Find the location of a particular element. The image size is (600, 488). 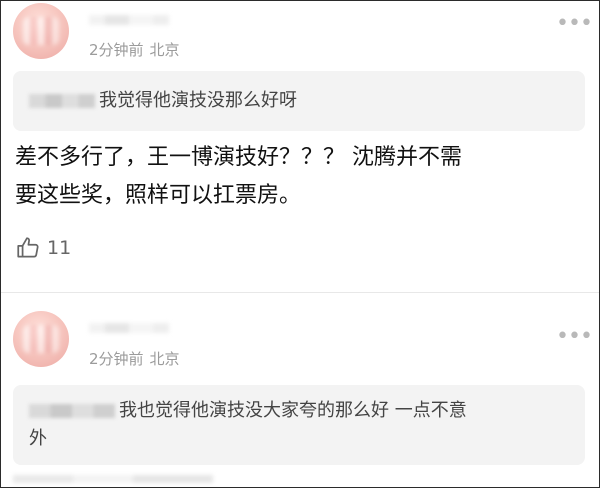

like-count: 11 is located at coordinates (59, 248).